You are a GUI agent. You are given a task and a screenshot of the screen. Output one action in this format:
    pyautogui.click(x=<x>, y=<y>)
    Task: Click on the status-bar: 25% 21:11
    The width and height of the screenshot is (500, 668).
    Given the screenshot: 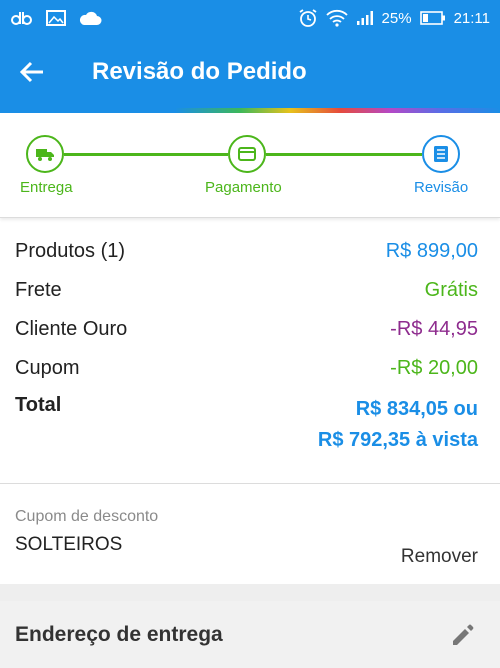 What is the action you would take?
    pyautogui.click(x=250, y=18)
    